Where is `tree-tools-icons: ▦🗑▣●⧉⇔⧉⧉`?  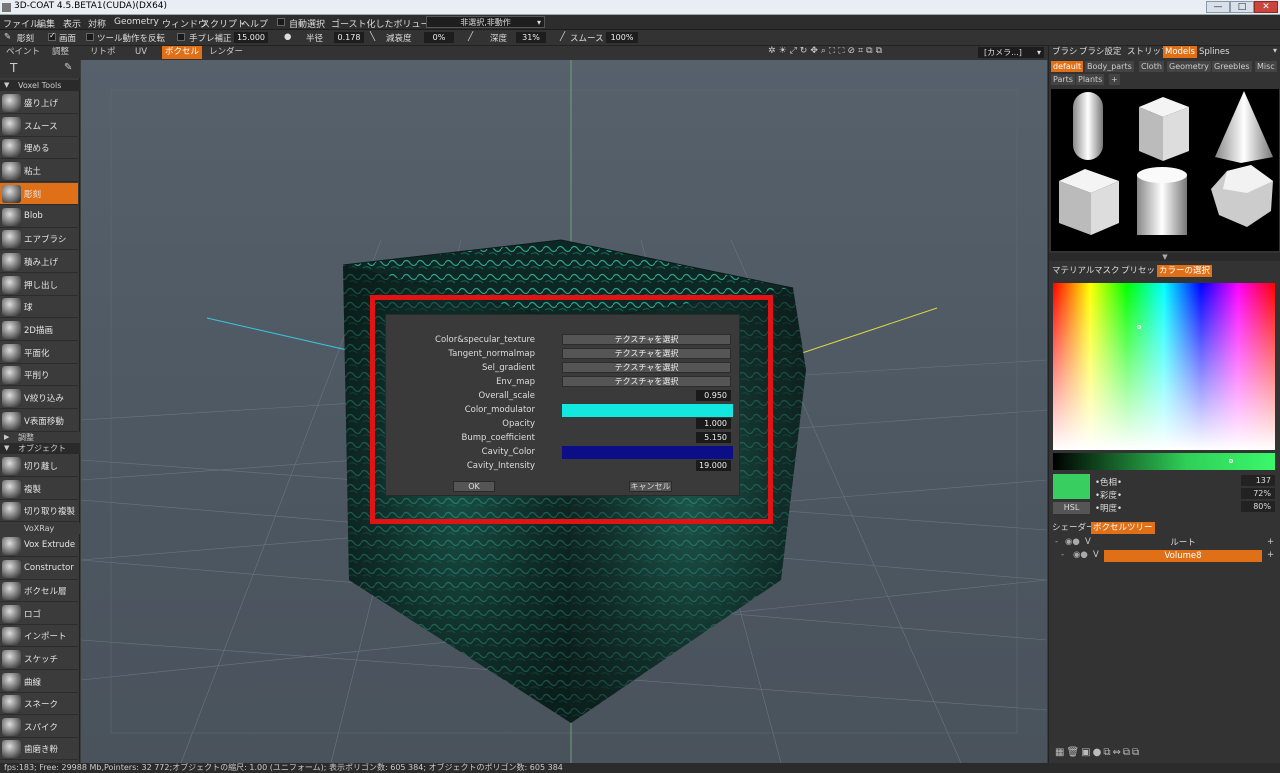
tree-tools-icons: ▦🗑▣●⧉⇔⧉⧉ is located at coordinates (1098, 752).